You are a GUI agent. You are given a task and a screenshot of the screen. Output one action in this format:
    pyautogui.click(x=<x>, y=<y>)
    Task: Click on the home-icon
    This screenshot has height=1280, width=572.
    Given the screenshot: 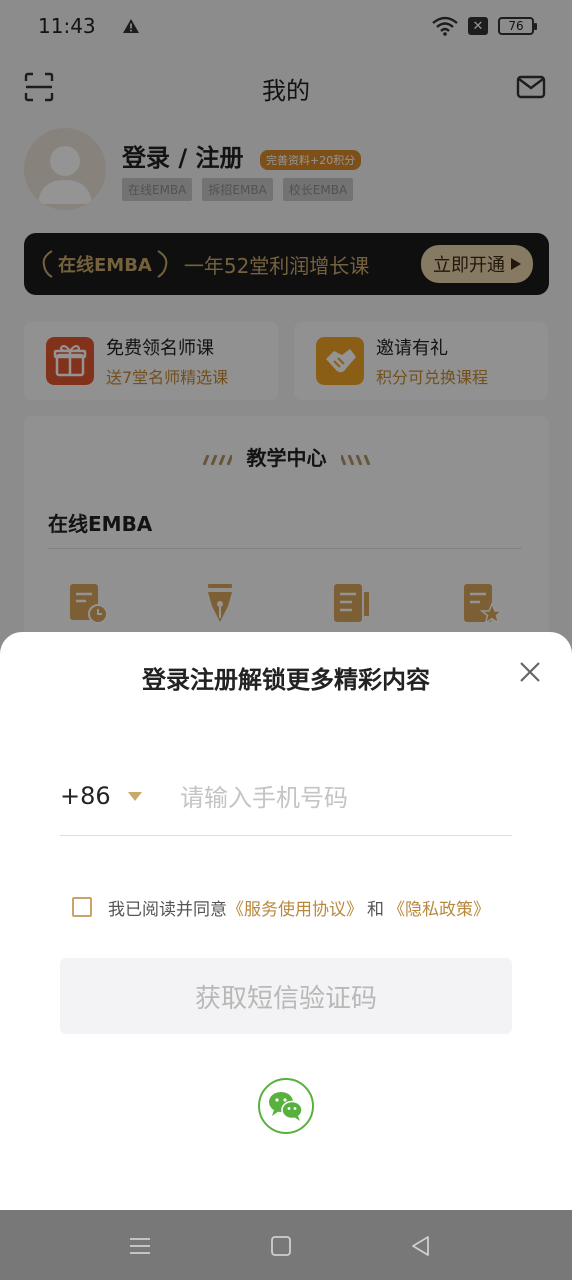 What is the action you would take?
    pyautogui.click(x=281, y=1246)
    